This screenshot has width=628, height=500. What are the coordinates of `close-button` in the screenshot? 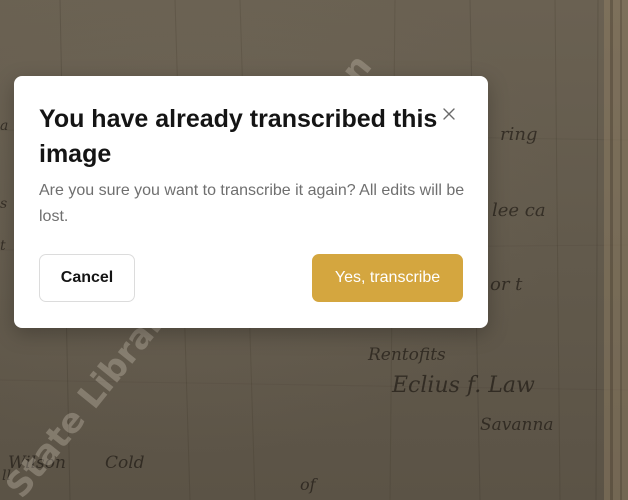 It's located at (449, 114).